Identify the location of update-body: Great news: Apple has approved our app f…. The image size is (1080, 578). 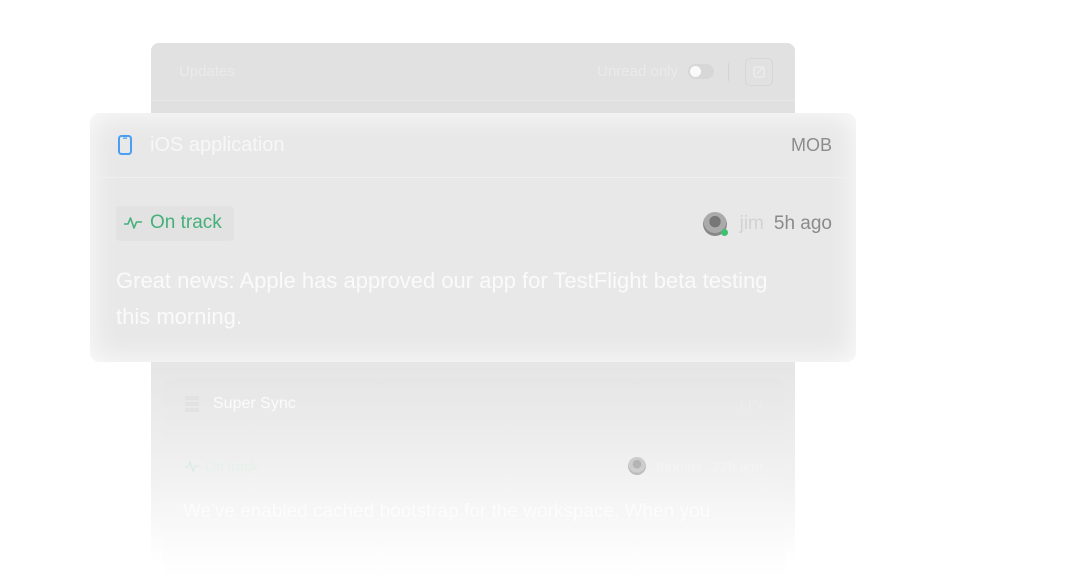
(442, 298).